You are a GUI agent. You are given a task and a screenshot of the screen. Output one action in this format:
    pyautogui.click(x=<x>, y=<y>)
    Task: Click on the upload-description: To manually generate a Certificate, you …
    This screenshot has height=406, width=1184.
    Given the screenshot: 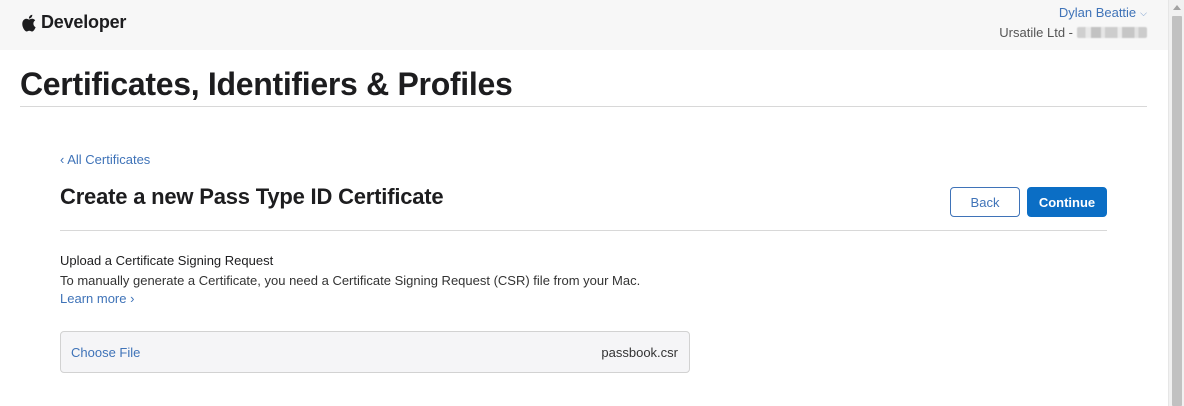 What is the action you would take?
    pyautogui.click(x=350, y=280)
    